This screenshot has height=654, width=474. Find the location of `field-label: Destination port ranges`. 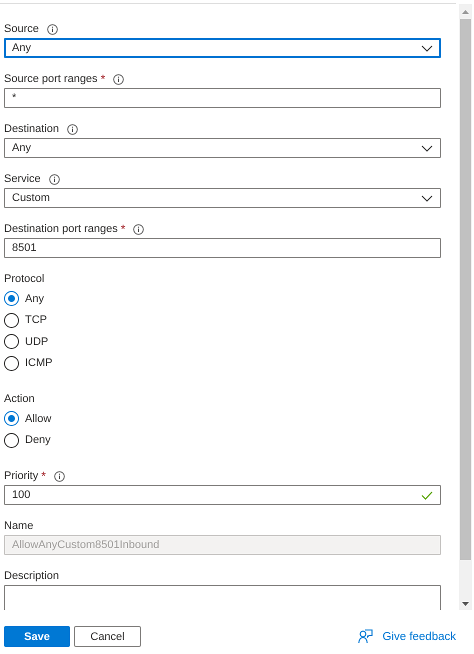

field-label: Destination port ranges is located at coordinates (61, 229).